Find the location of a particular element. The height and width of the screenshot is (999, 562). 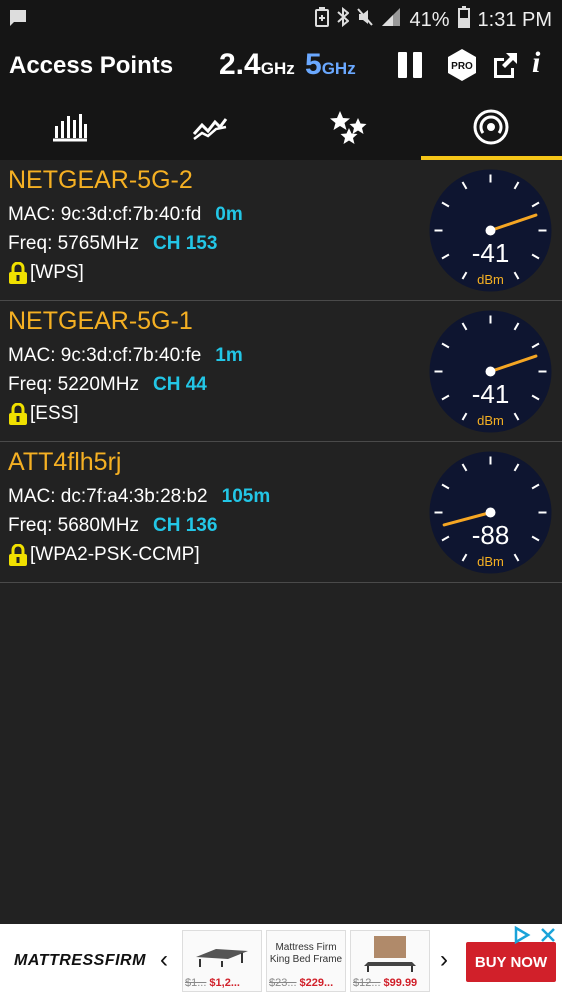

pause-icon is located at coordinates (410, 67).